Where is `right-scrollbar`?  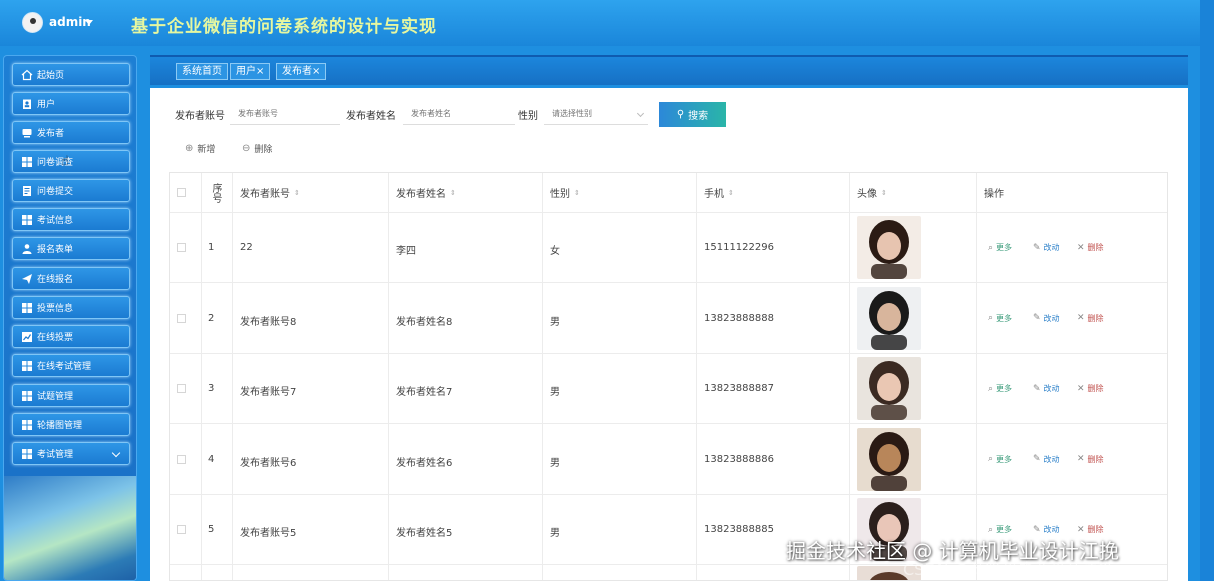
right-scrollbar is located at coordinates (1207, 290).